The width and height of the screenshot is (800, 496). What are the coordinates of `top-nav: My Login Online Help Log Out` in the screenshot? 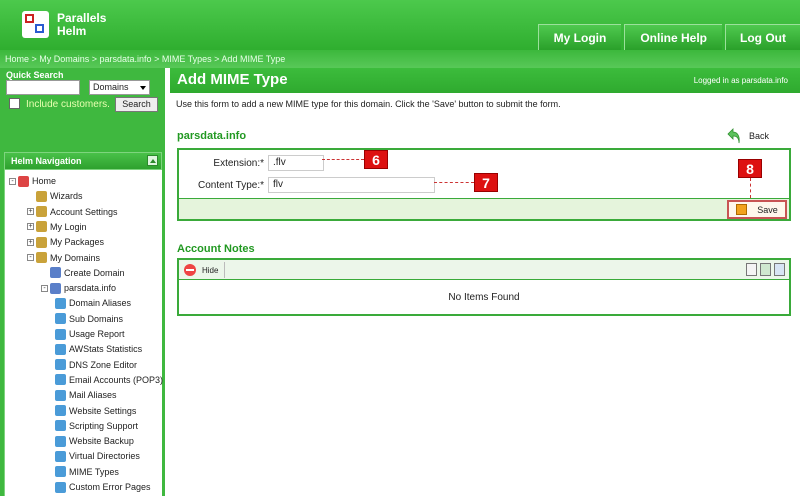 It's located at (667, 37).